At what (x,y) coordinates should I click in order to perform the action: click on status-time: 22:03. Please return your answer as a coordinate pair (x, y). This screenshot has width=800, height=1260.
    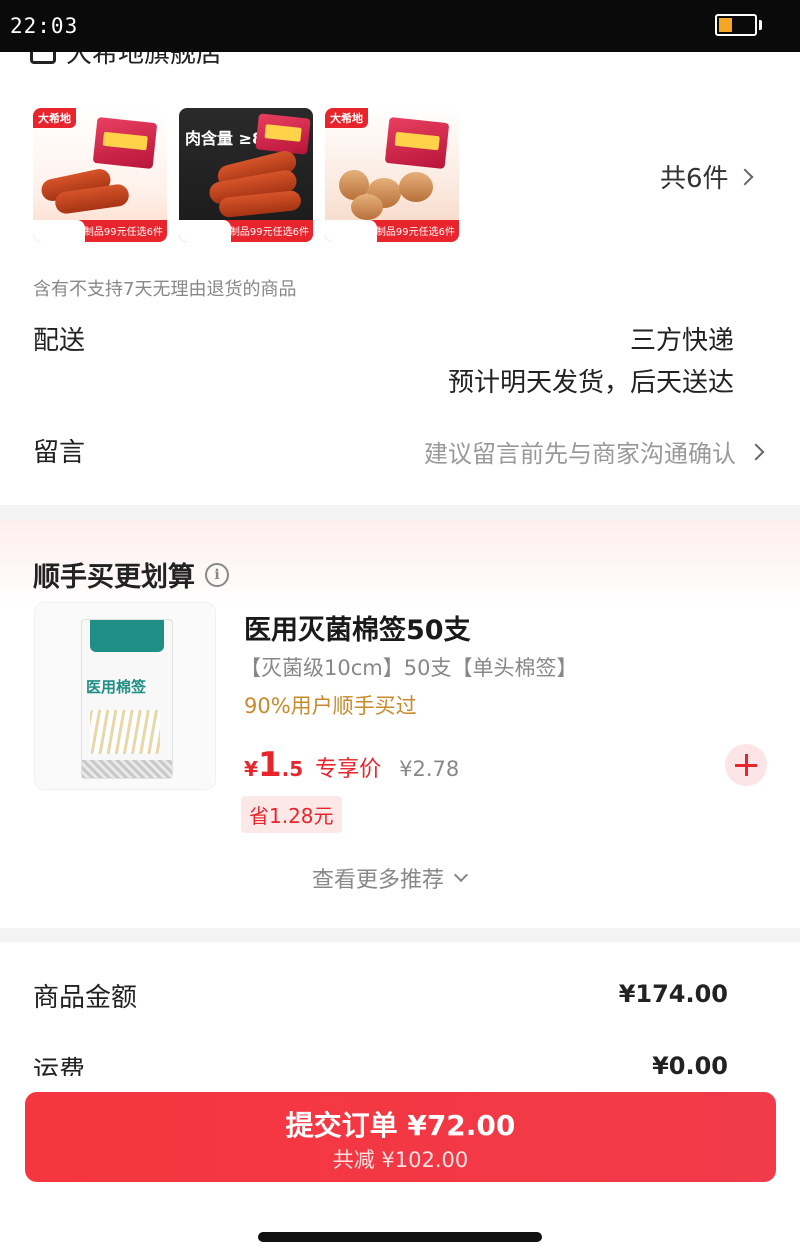
    Looking at the image, I should click on (44, 26).